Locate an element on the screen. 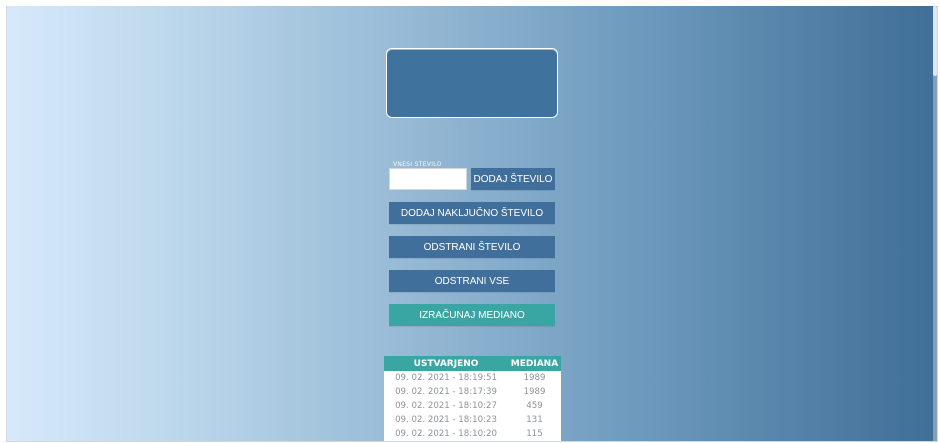  median-cell: 115 is located at coordinates (534, 434).